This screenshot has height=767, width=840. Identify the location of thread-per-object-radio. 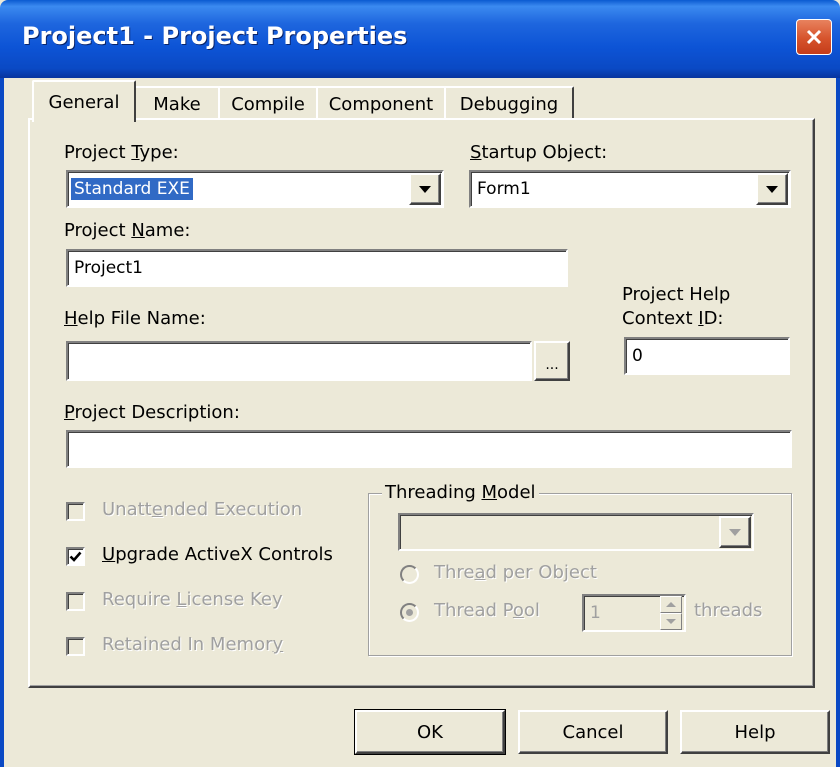
(409, 574).